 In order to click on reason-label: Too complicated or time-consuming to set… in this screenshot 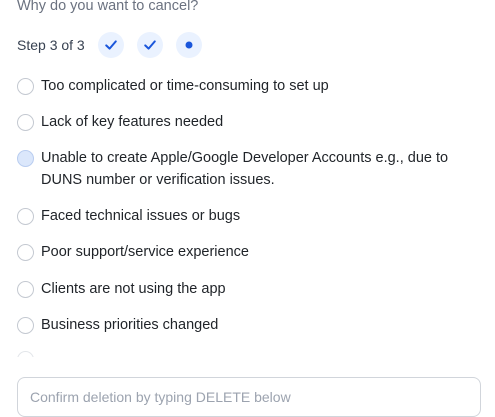, I will do `click(185, 86)`.